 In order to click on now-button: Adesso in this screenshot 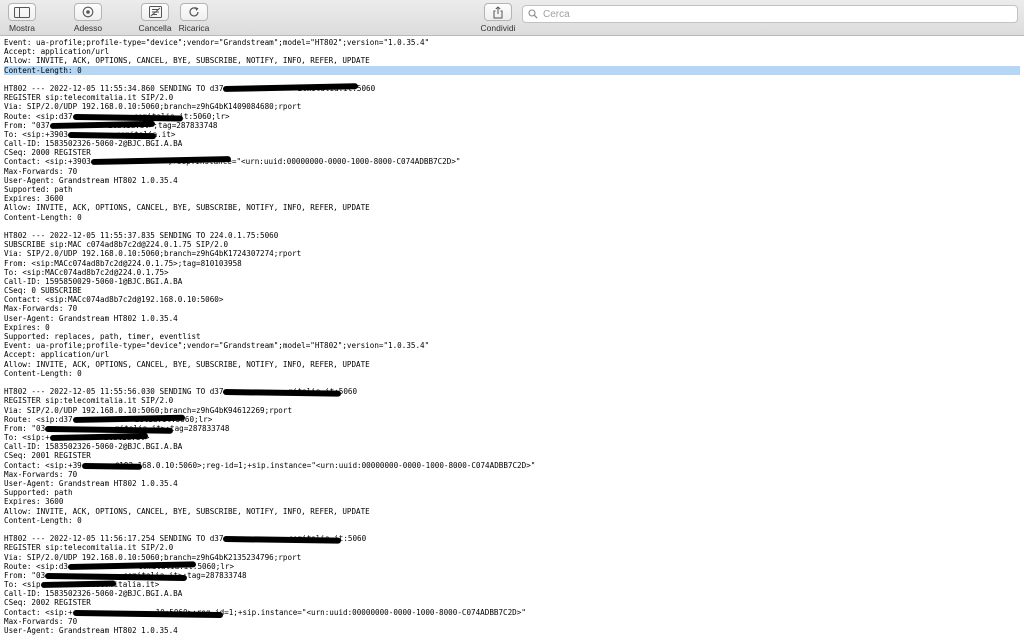, I will do `click(88, 18)`.